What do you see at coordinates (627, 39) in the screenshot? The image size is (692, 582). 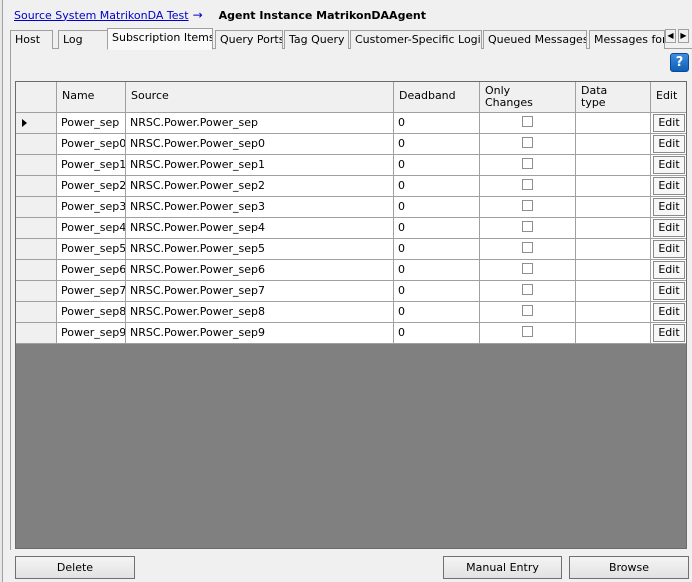 I see `tab-messages-for: Messages for` at bounding box center [627, 39].